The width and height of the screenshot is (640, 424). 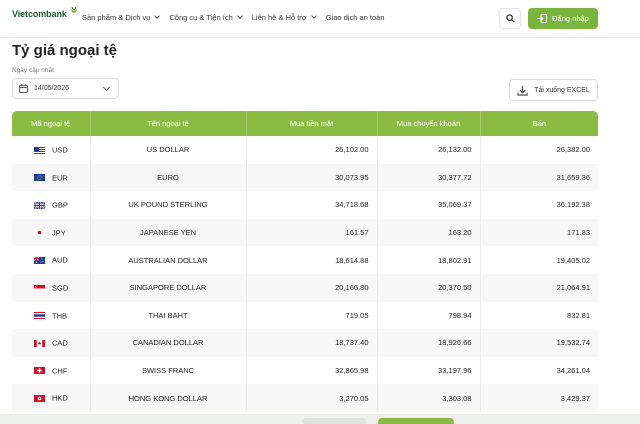 What do you see at coordinates (168, 370) in the screenshot?
I see `cell-currency-name: SWISS FRANC` at bounding box center [168, 370].